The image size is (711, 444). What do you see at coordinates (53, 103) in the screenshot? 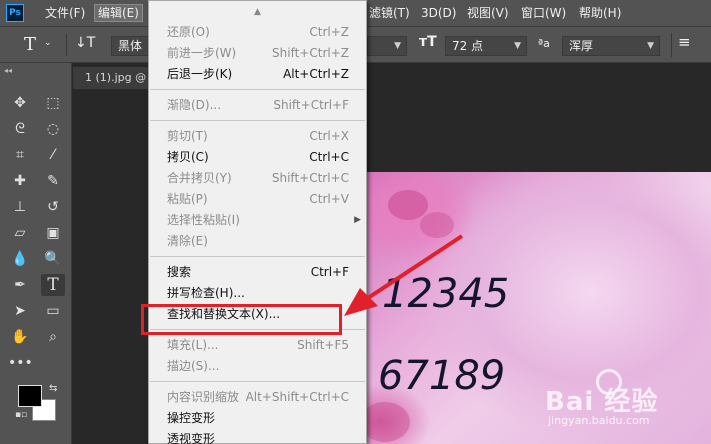
I see `marquee-tool-icon: ⬚` at bounding box center [53, 103].